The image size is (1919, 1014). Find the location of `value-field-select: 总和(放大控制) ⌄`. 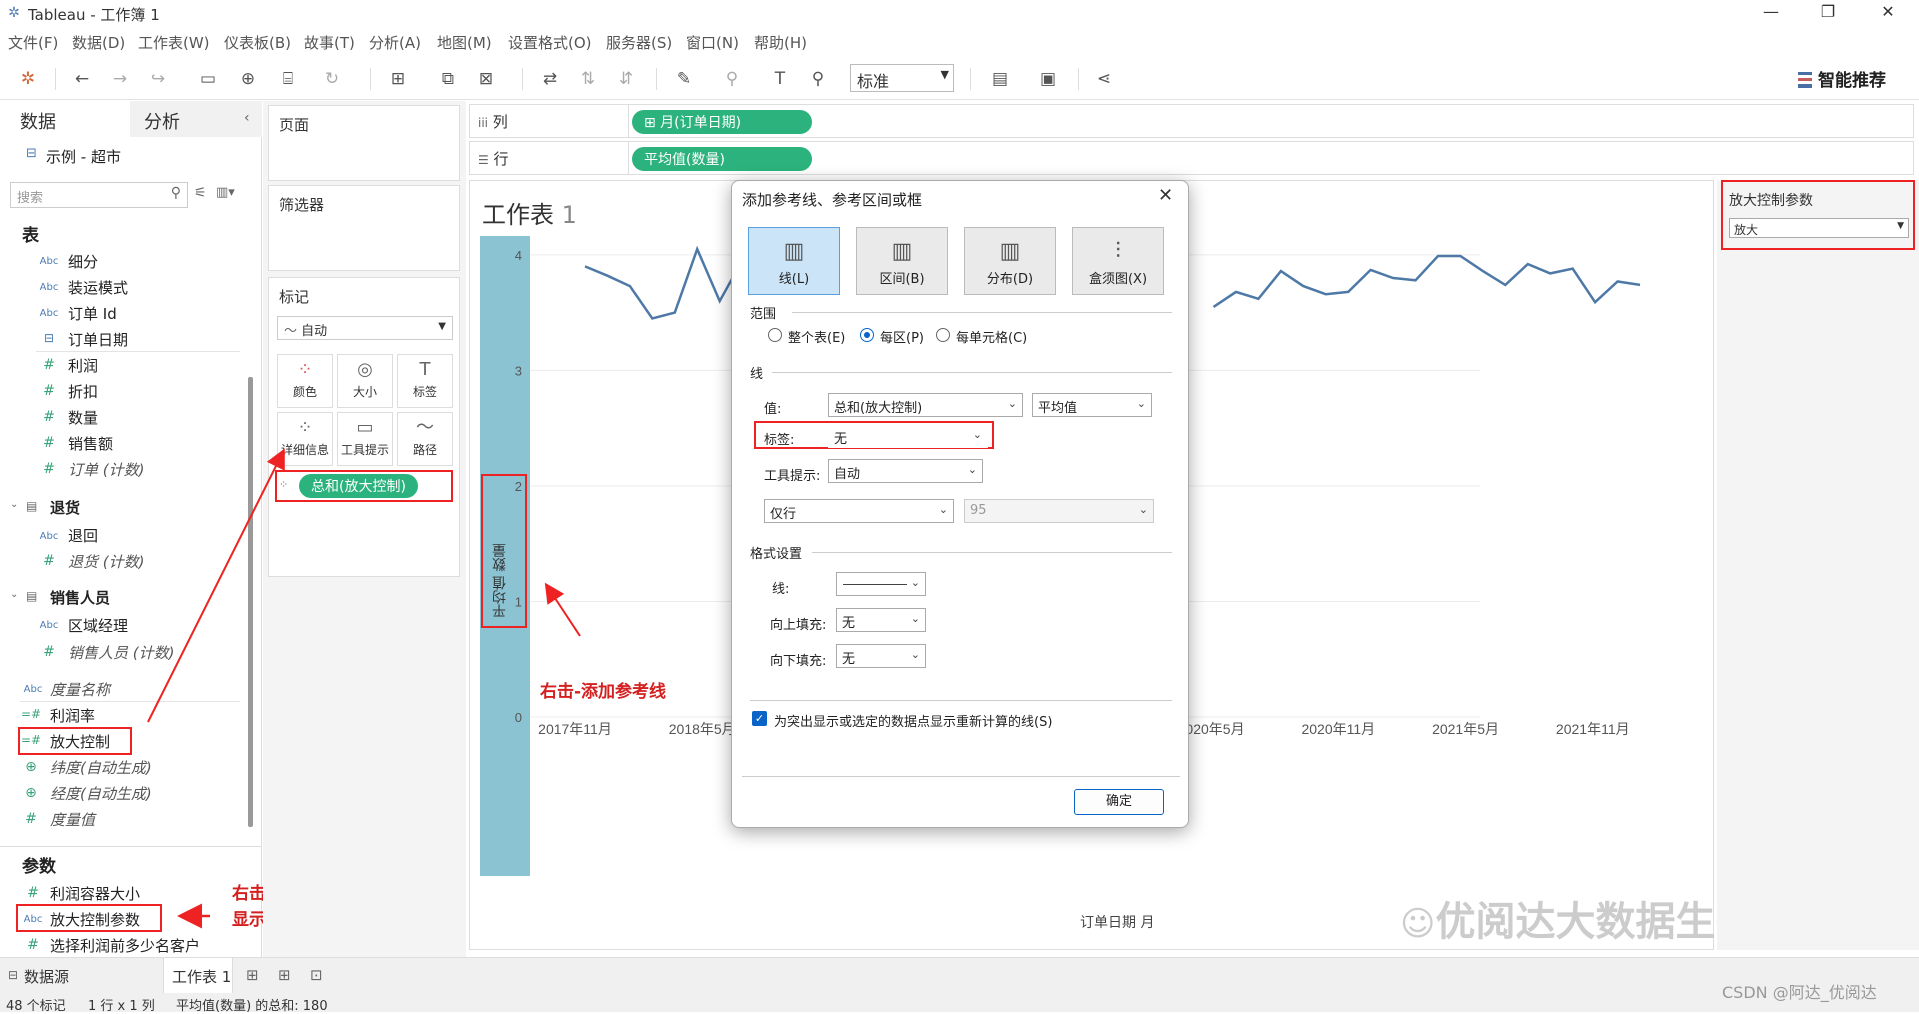

value-field-select: 总和(放大控制) ⌄ is located at coordinates (925, 405).